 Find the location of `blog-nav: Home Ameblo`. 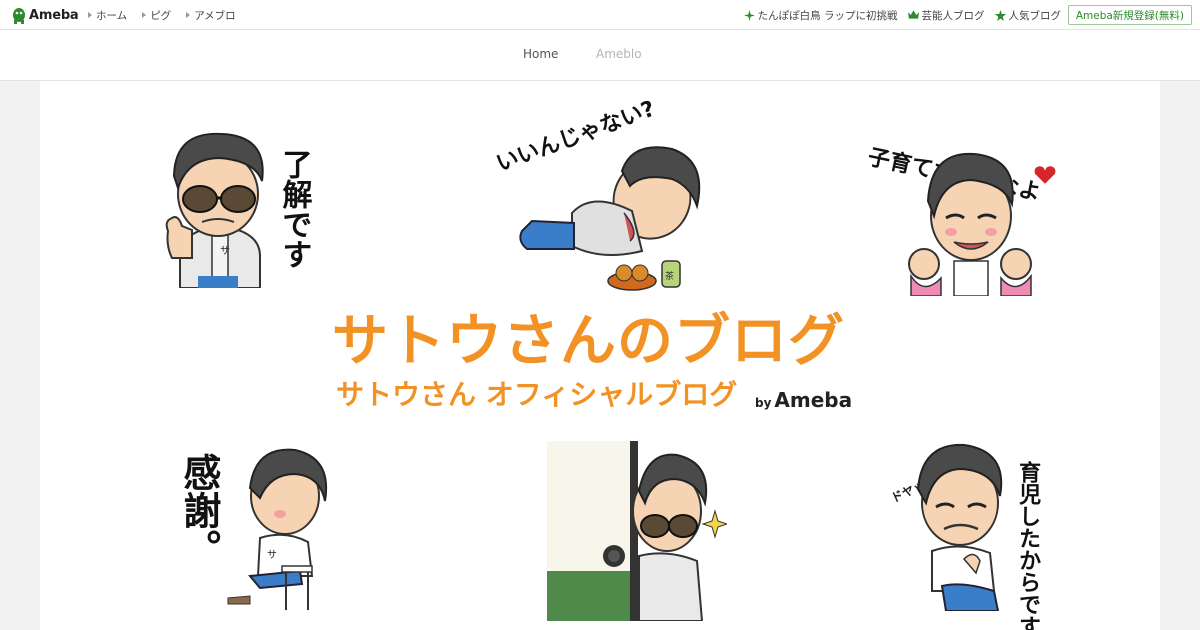

blog-nav: Home Ameblo is located at coordinates (600, 55).